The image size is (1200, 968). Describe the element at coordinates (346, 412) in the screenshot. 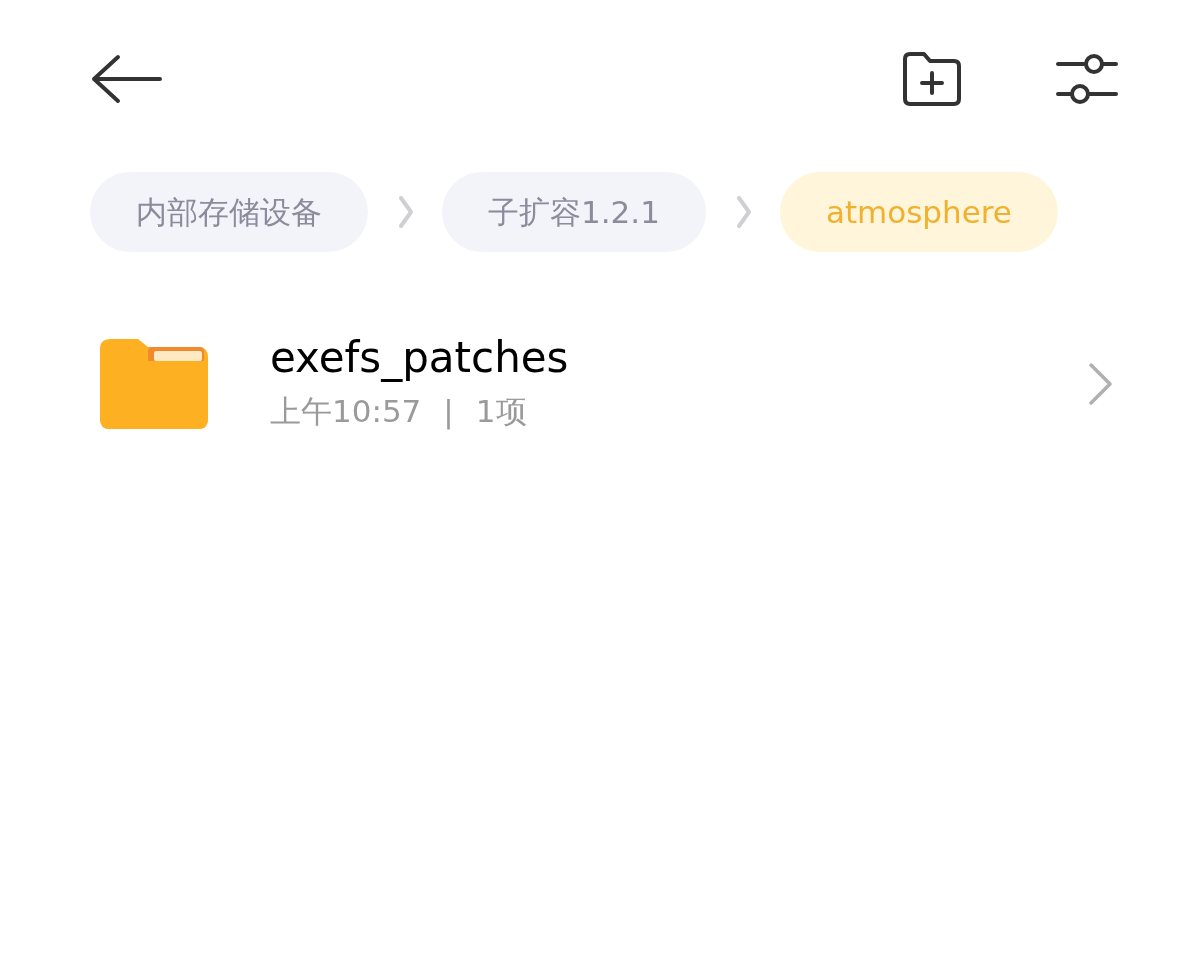

I see `modified-time: 上午10:57` at that location.